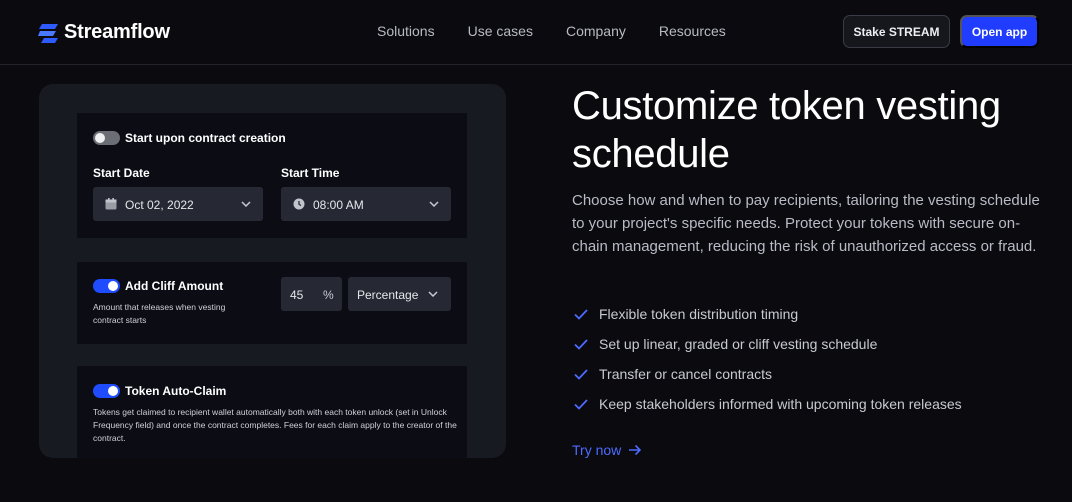 This screenshot has height=502, width=1072. Describe the element at coordinates (159, 205) in the screenshot. I see `start-date-value: Oct 02, 2022` at that location.